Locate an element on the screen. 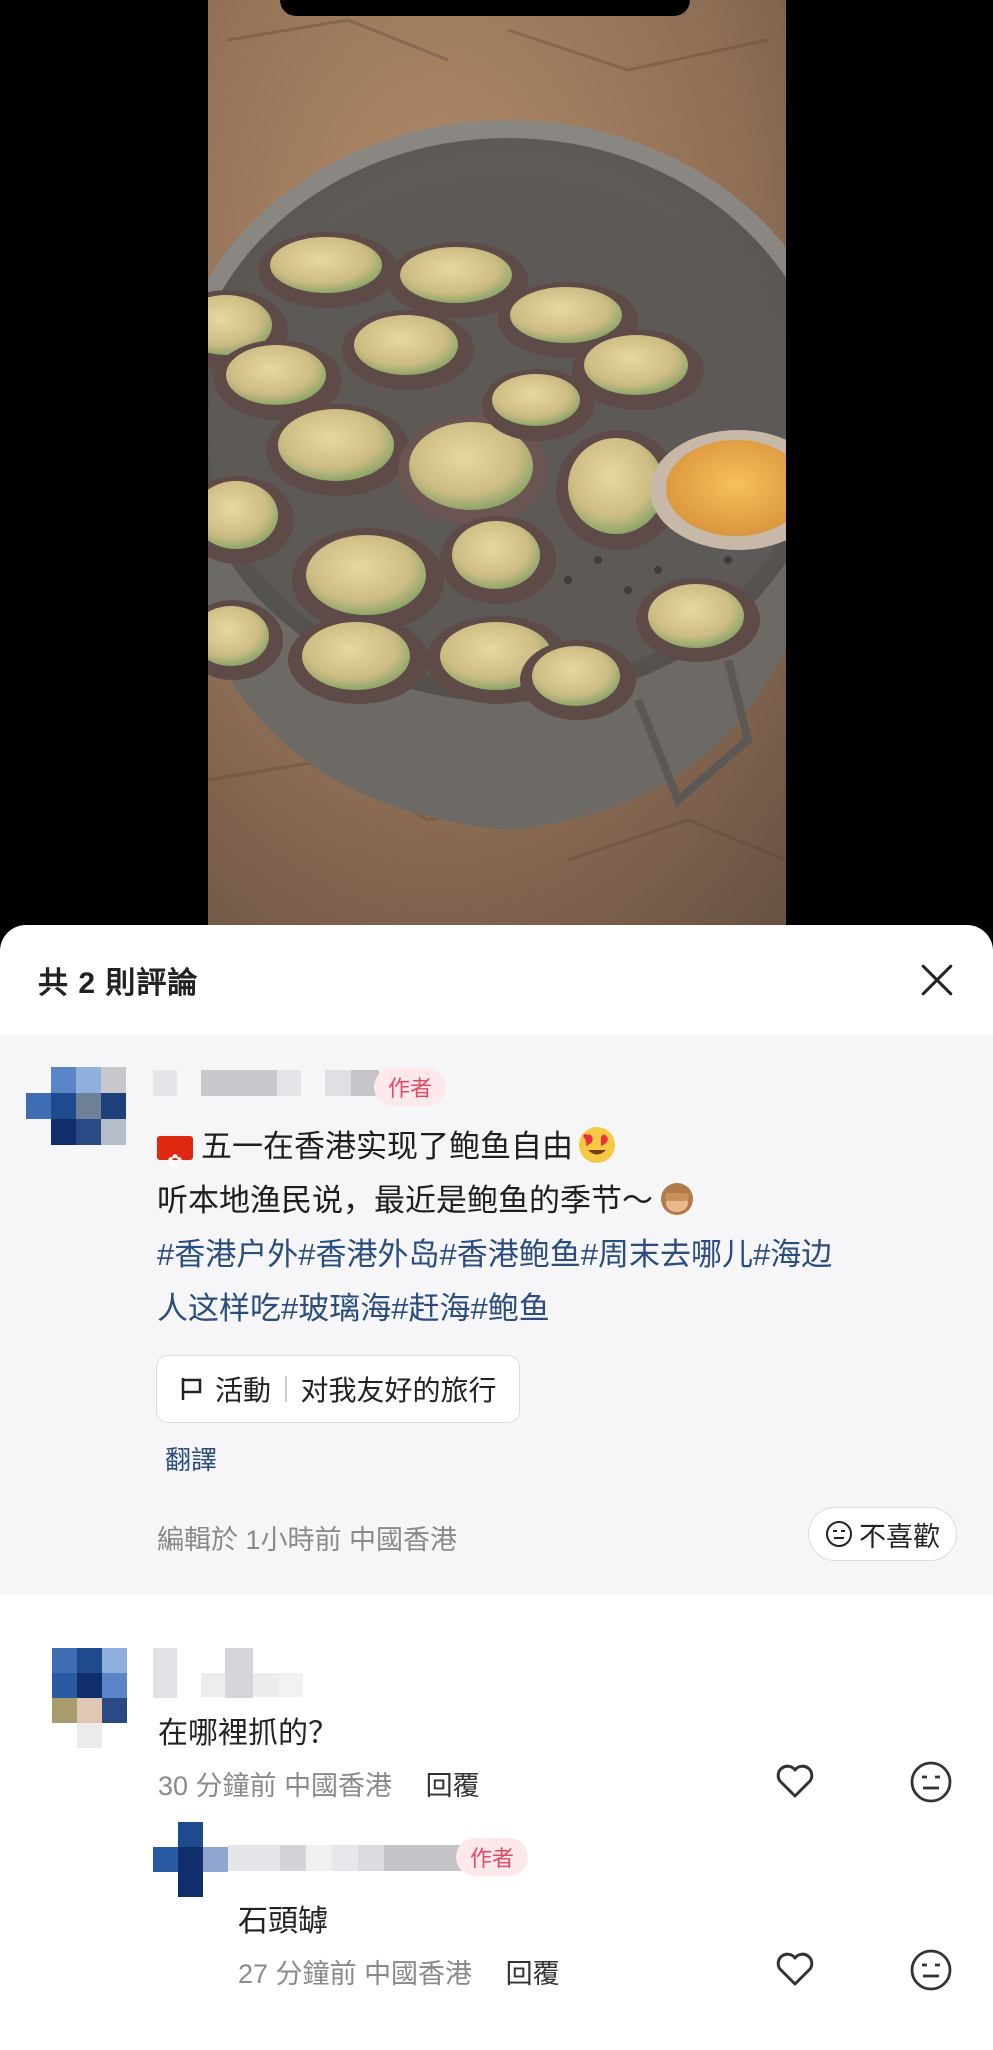 The height and width of the screenshot is (2050, 993). reply-time: 27 分鐘前 is located at coordinates (297, 1974).